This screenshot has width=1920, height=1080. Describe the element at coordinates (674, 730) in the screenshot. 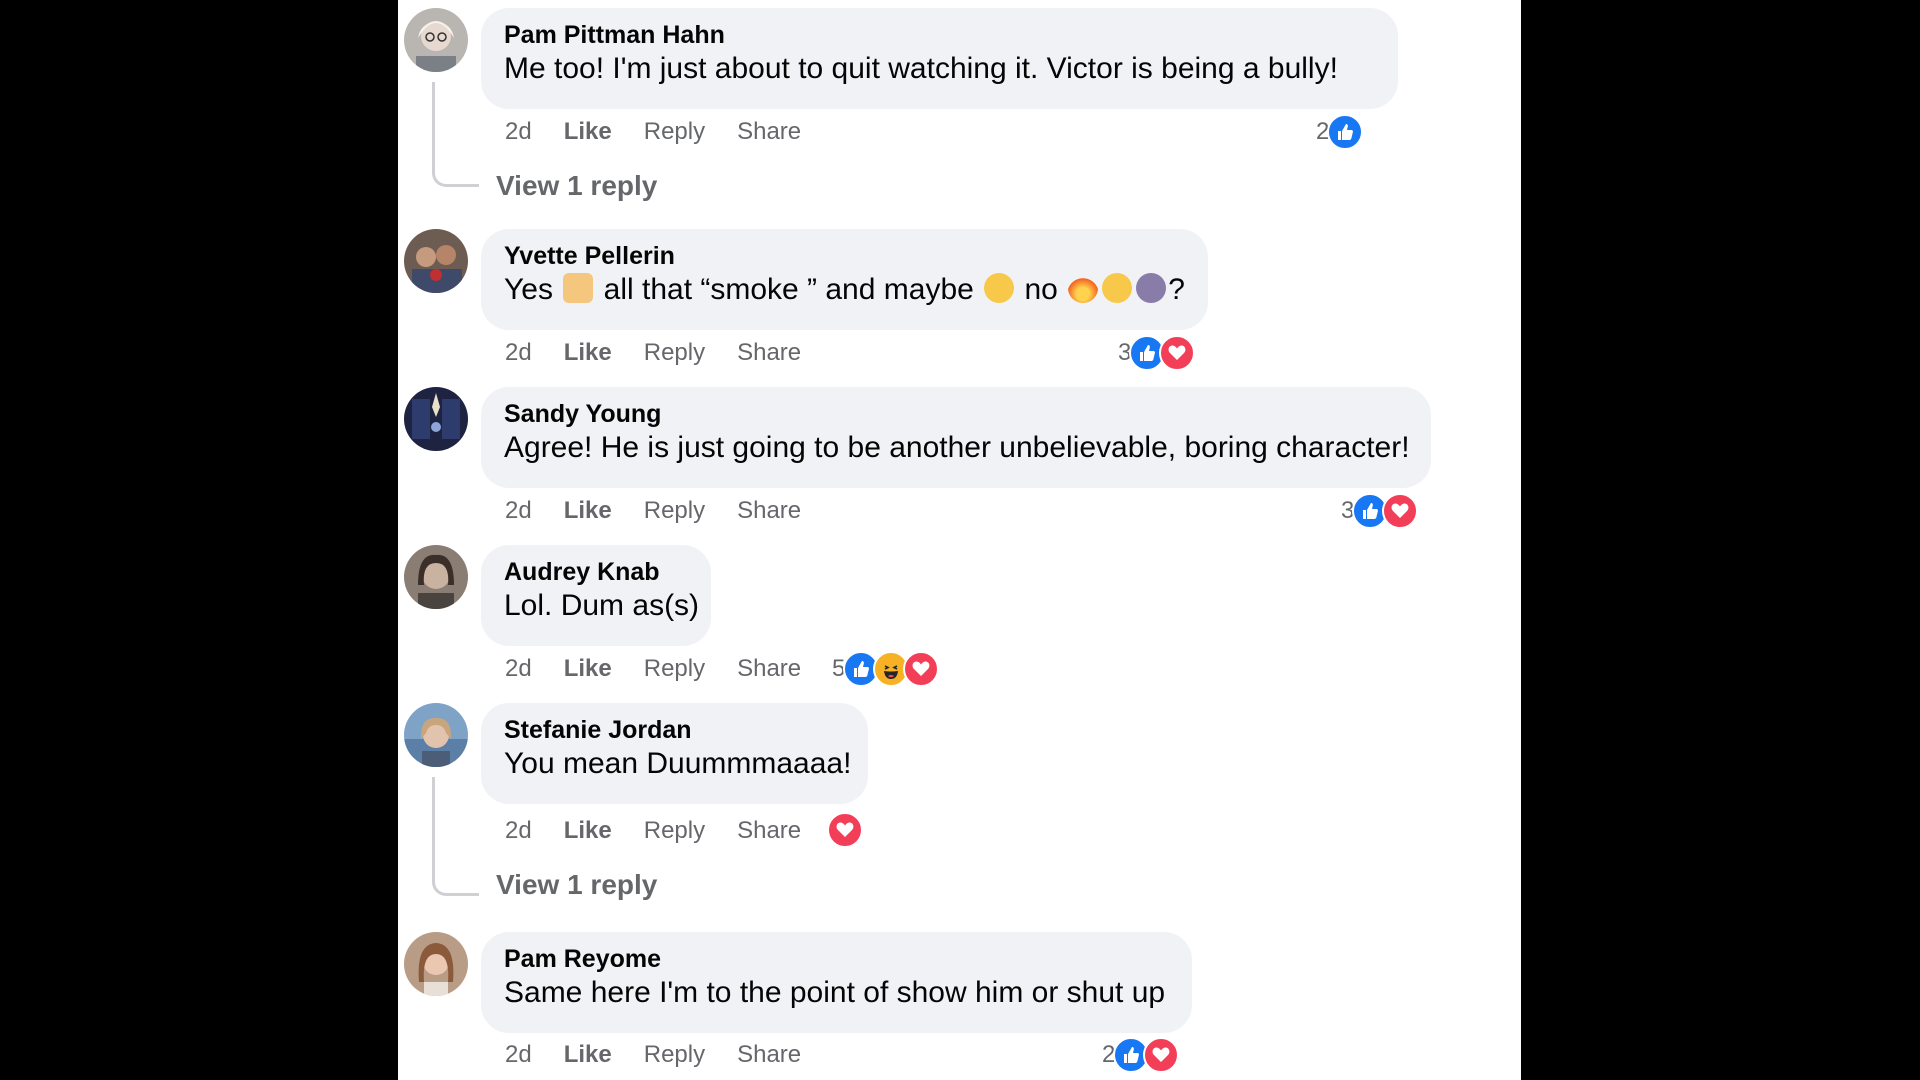

I see `comment-author: Stefanie Jordan` at that location.